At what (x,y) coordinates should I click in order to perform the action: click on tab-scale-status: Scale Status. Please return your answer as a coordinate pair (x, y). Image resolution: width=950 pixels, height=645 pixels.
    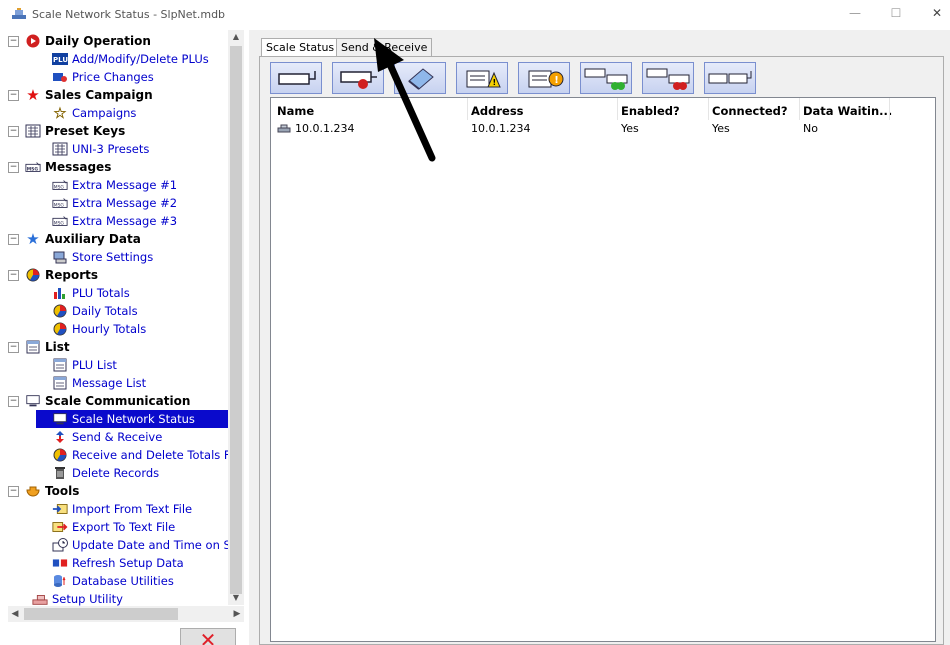
    Looking at the image, I should click on (300, 47).